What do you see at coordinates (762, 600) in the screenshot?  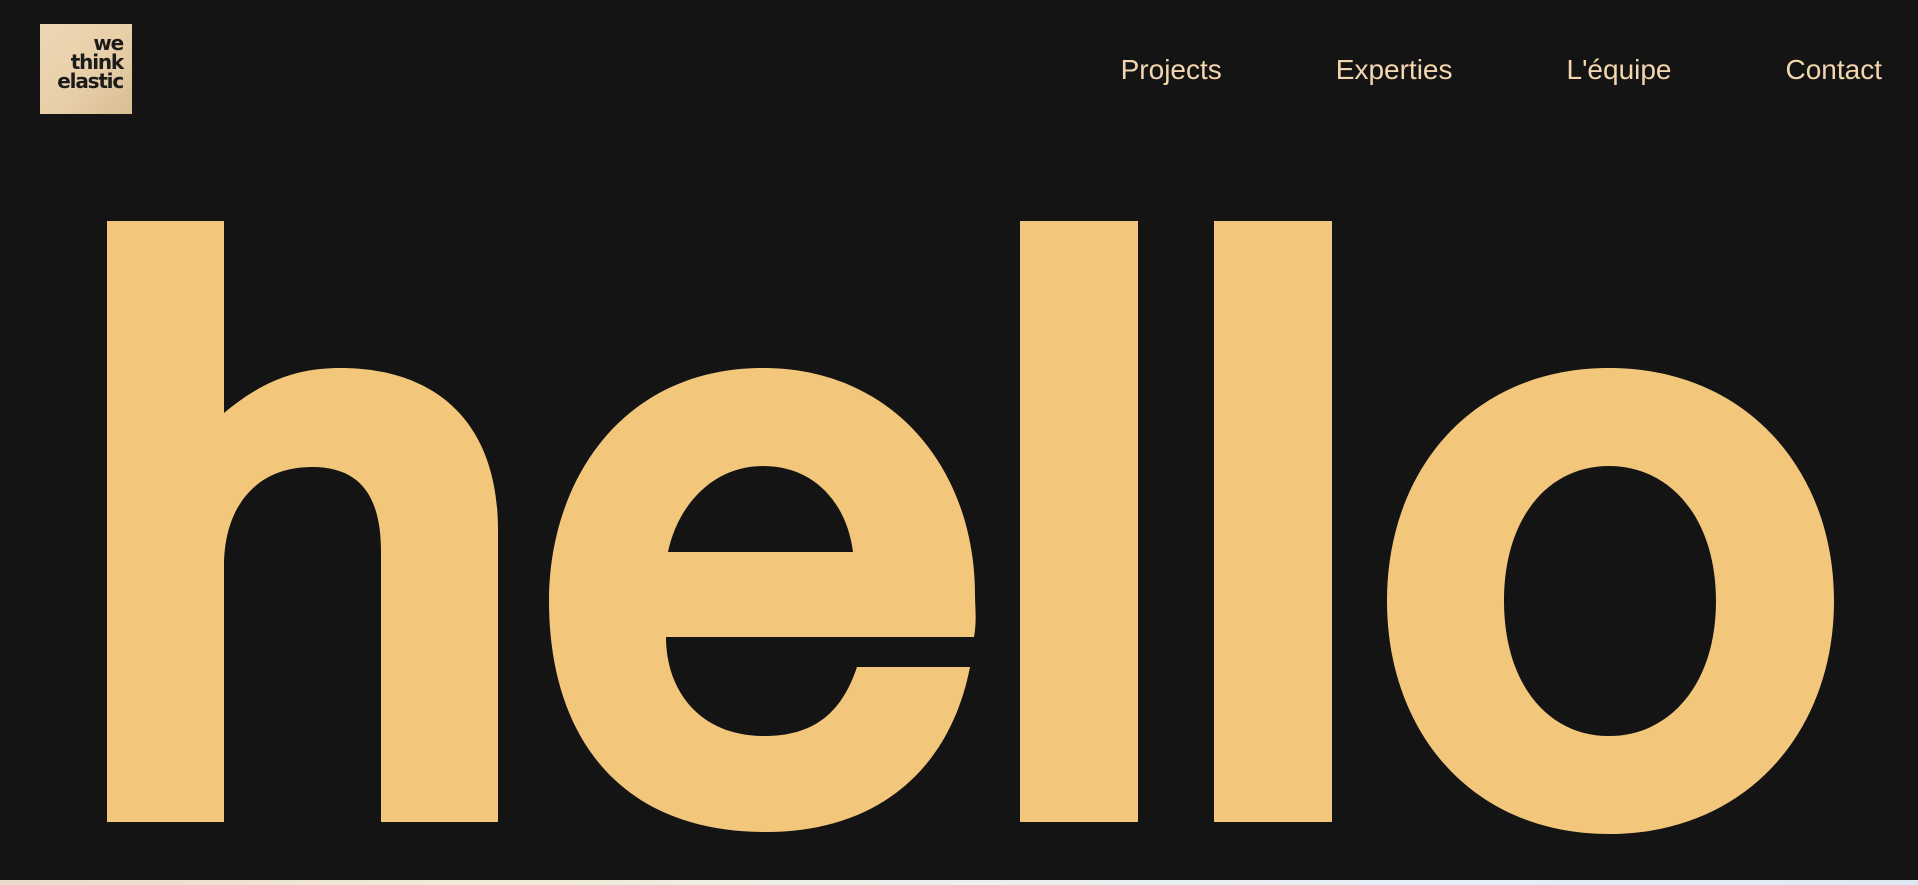 I see `hero-letter-e` at bounding box center [762, 600].